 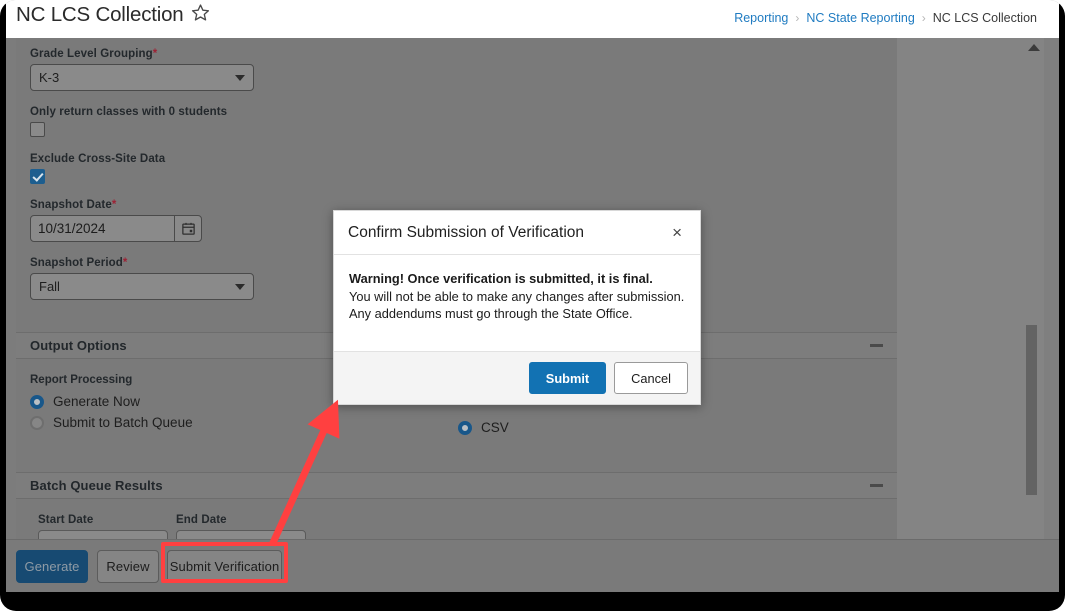 What do you see at coordinates (37, 176) in the screenshot?
I see `exclude-cross-site-checkbox` at bounding box center [37, 176].